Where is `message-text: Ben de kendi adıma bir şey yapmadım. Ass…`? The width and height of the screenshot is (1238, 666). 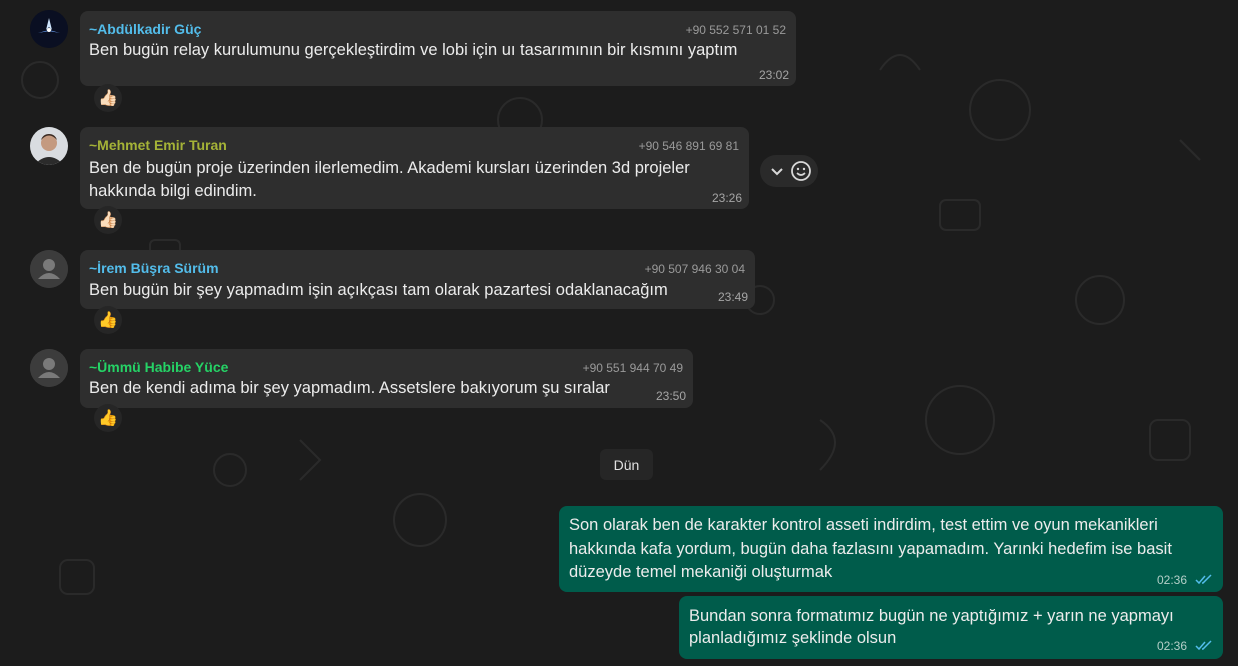
message-text: Ben de kendi adıma bir şey yapmadım. Ass… is located at coordinates (349, 388).